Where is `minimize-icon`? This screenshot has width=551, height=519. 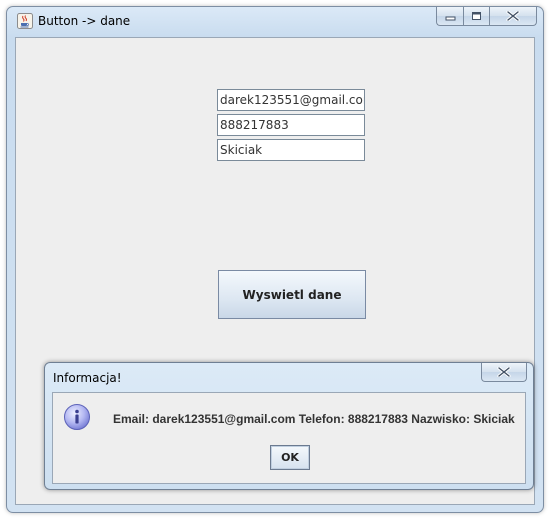
minimize-icon is located at coordinates (450, 18).